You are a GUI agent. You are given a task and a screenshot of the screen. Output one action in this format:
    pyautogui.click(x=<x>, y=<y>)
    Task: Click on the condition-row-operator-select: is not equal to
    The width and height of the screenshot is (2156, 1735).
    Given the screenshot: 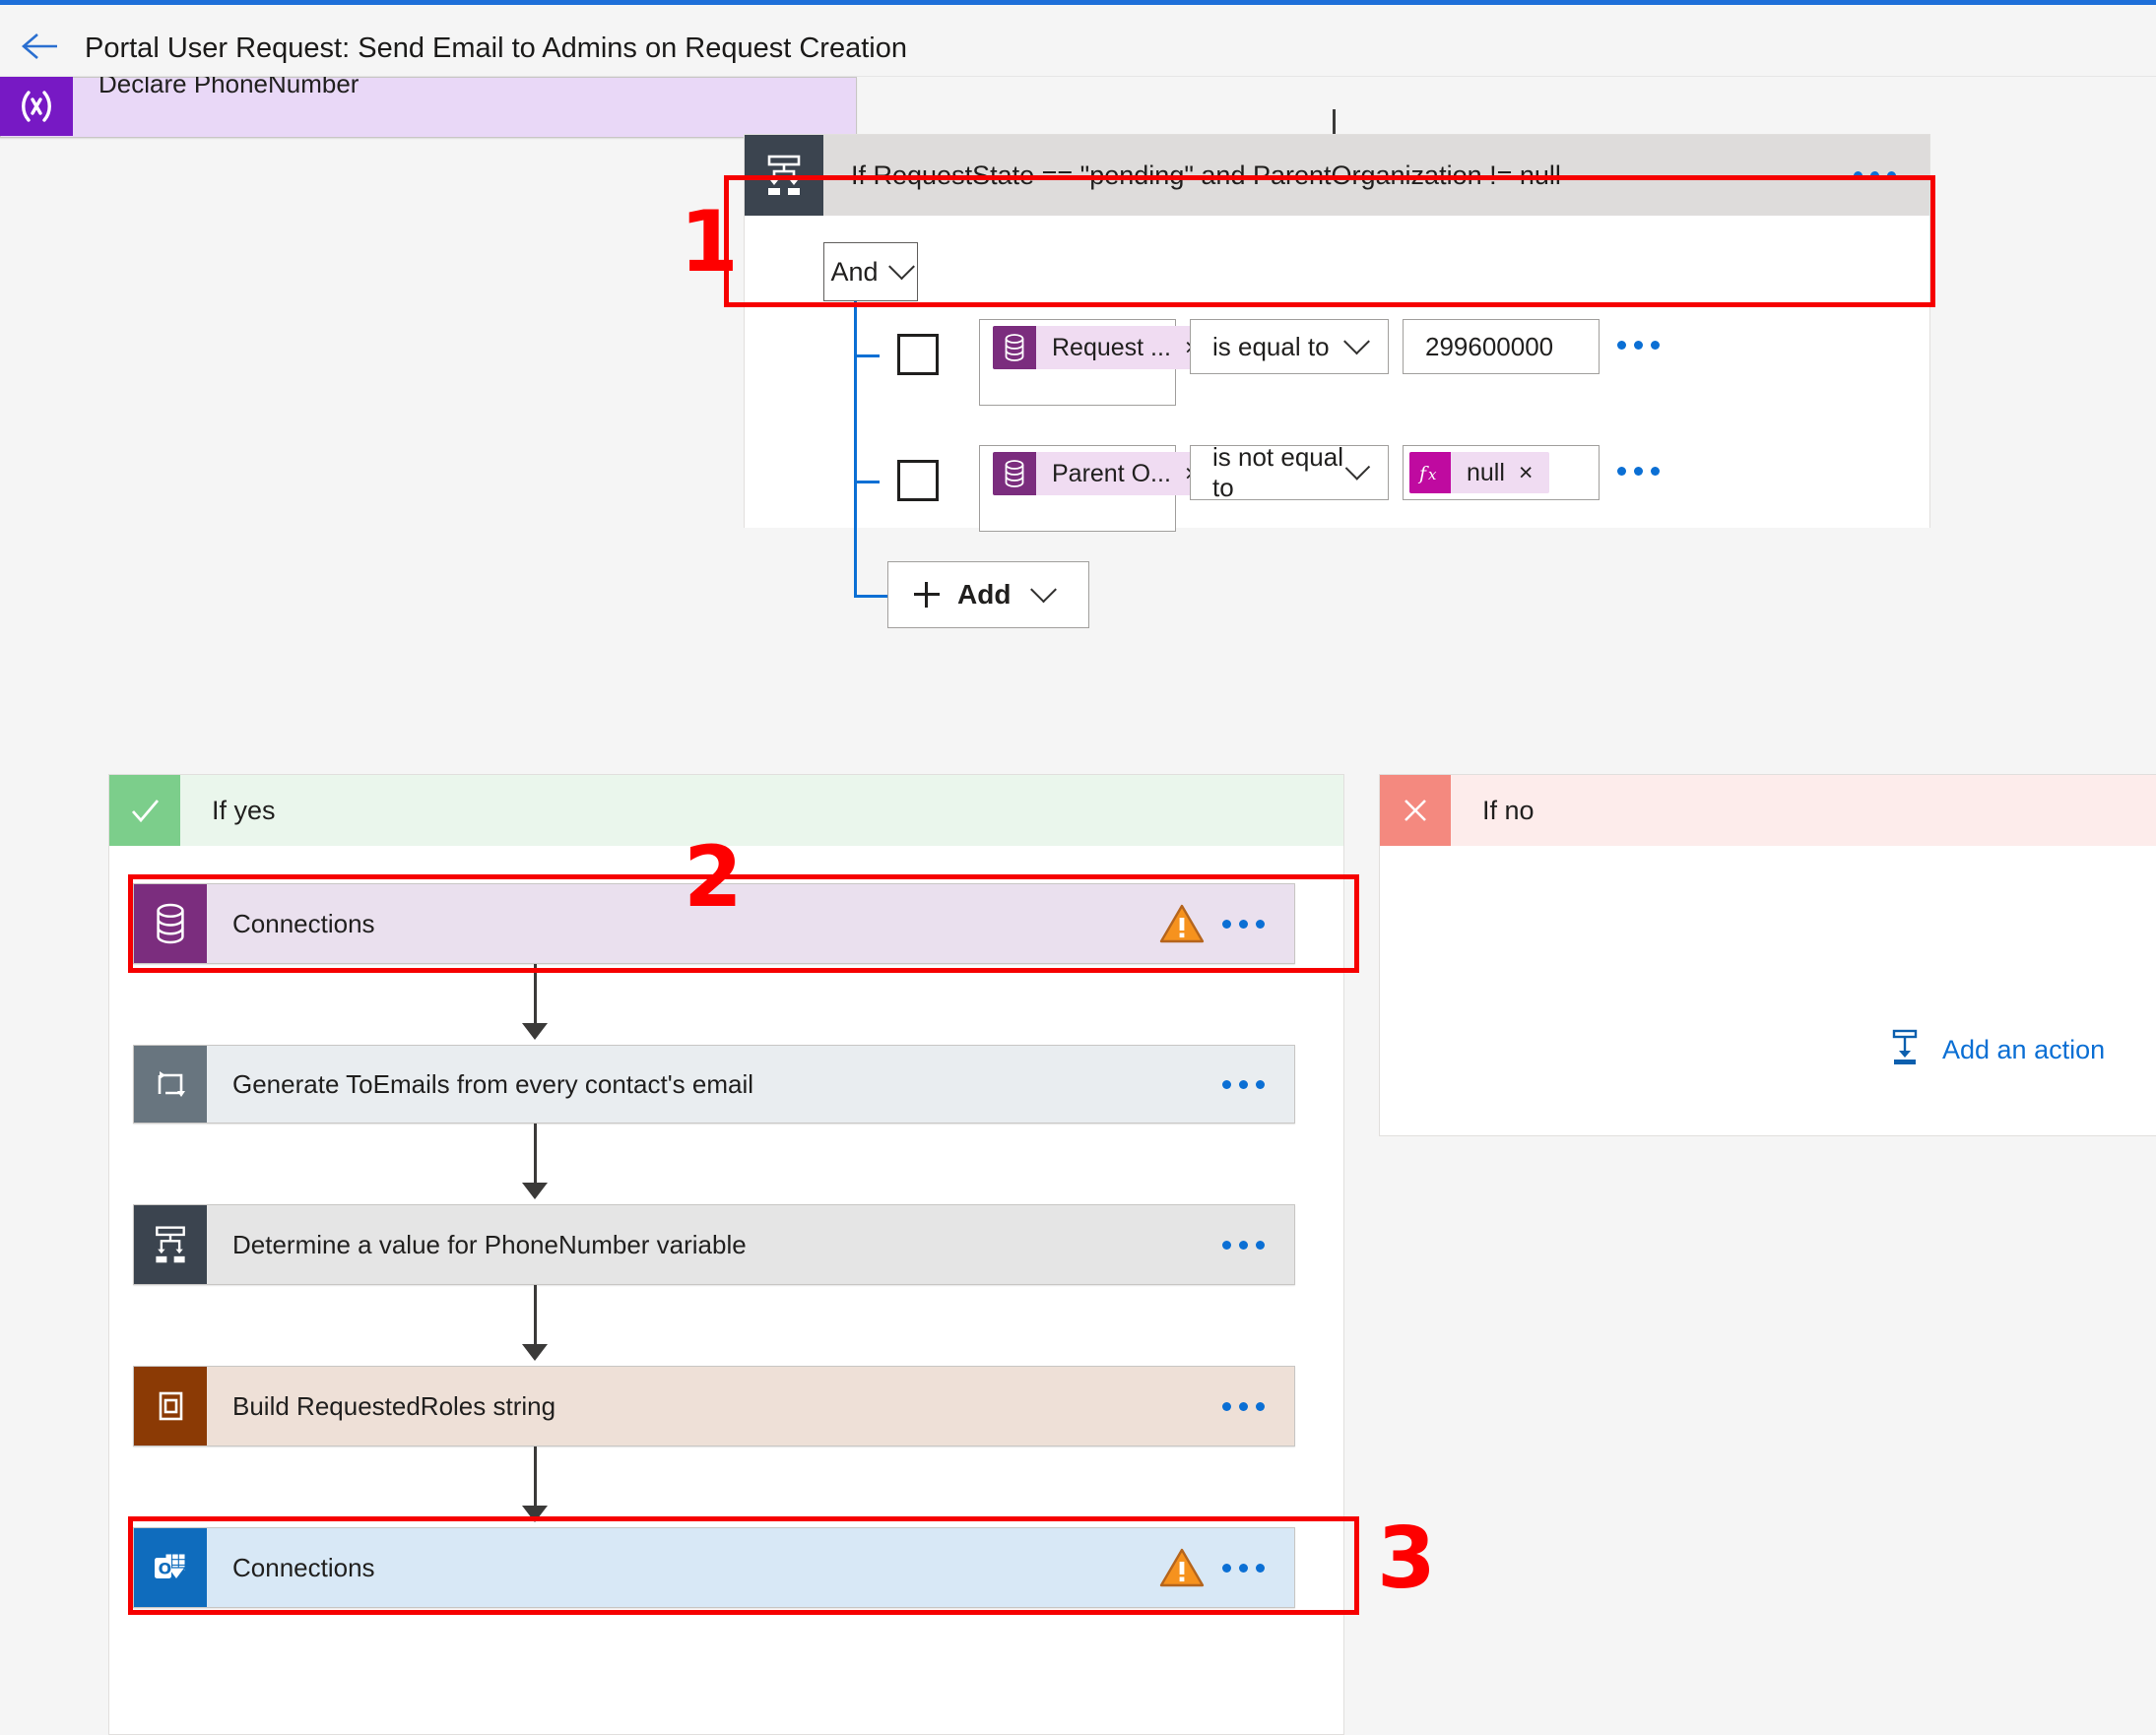 What is the action you would take?
    pyautogui.click(x=1290, y=472)
    